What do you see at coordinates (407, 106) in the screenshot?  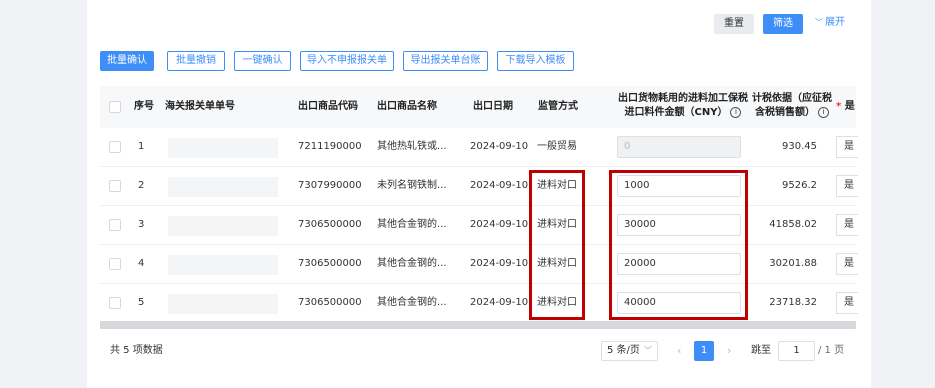 I see `col-product-name-header: 出口商品名称` at bounding box center [407, 106].